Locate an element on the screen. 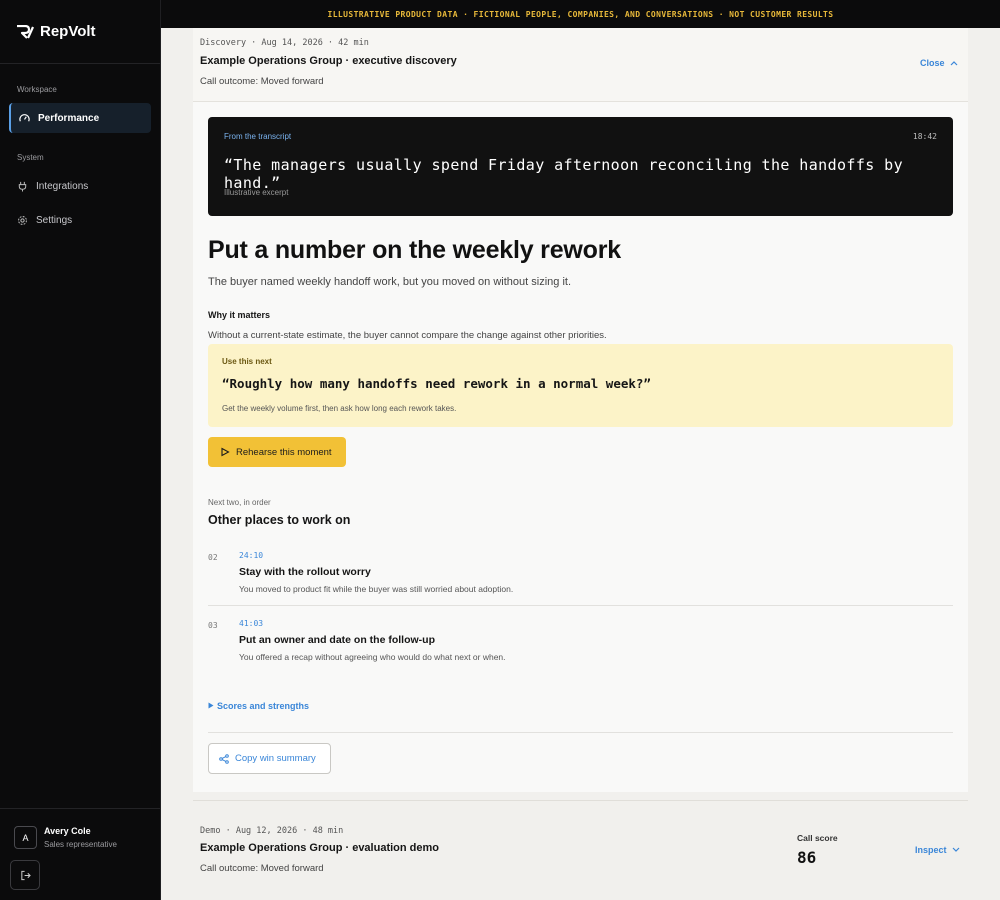 Image resolution: width=1000 pixels, height=900 pixels. call-meta: Demo · Aug 12, 2026 · 48 min is located at coordinates (272, 831).